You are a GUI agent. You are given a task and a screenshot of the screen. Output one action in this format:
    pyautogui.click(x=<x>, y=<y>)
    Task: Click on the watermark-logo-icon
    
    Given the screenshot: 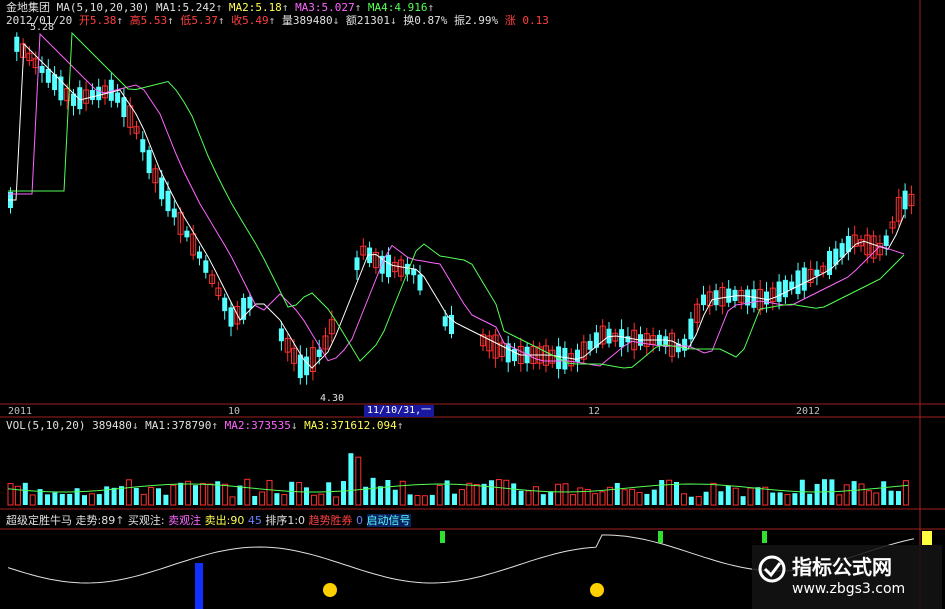 What is the action you would take?
    pyautogui.click(x=772, y=569)
    